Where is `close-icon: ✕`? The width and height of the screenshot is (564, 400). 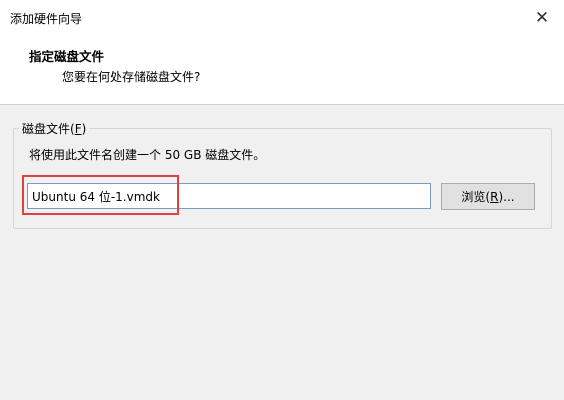
close-icon: ✕ is located at coordinates (542, 18).